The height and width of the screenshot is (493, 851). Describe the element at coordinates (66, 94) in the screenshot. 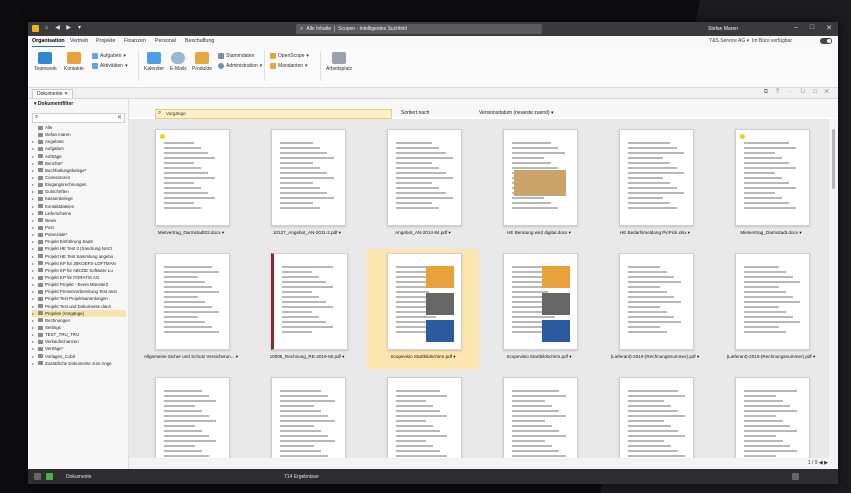

I see `close-icon: ✕` at that location.